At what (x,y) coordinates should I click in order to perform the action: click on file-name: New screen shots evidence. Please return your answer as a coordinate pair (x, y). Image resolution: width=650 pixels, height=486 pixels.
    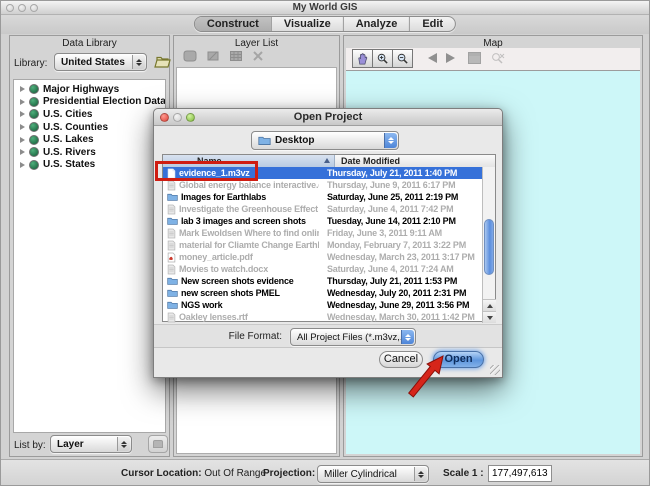
    Looking at the image, I should click on (237, 281).